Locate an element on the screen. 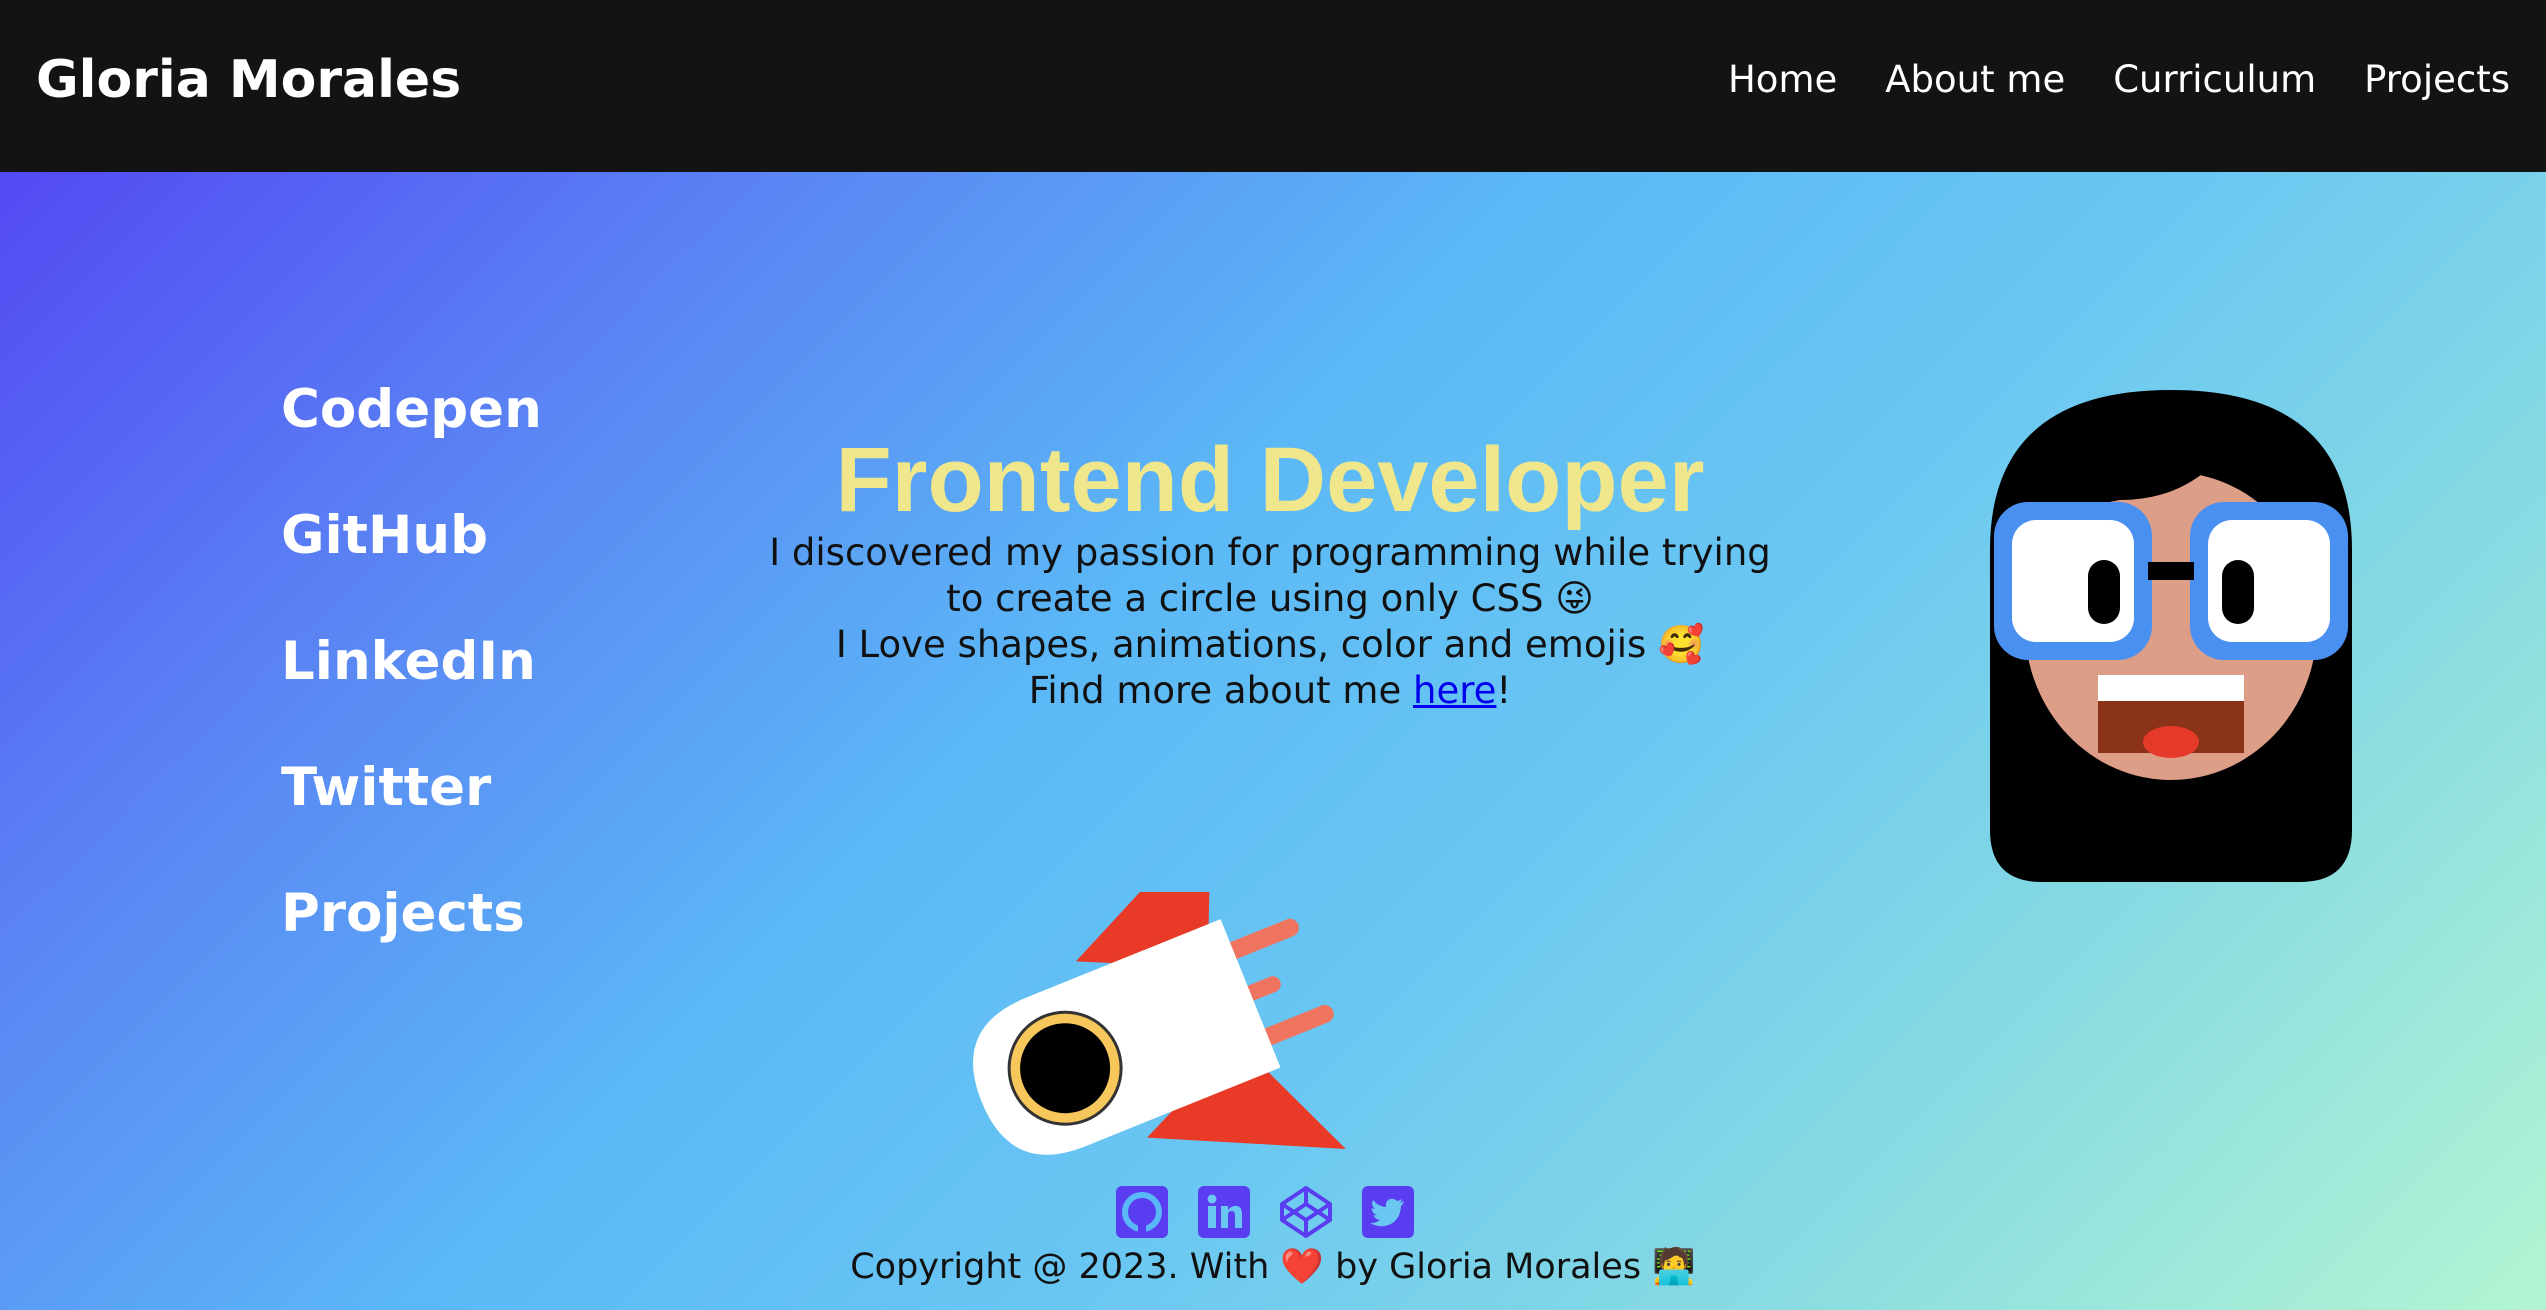 This screenshot has width=2546, height=1310. avatar-eye-left is located at coordinates (2104, 592).